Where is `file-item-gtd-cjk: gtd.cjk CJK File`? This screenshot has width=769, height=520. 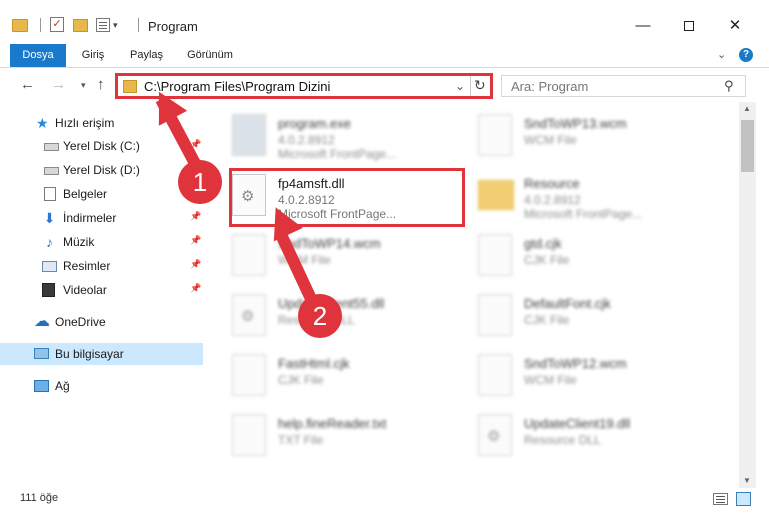
file-item-gtd-cjk: gtd.cjk CJK File is located at coordinates (572, 254).